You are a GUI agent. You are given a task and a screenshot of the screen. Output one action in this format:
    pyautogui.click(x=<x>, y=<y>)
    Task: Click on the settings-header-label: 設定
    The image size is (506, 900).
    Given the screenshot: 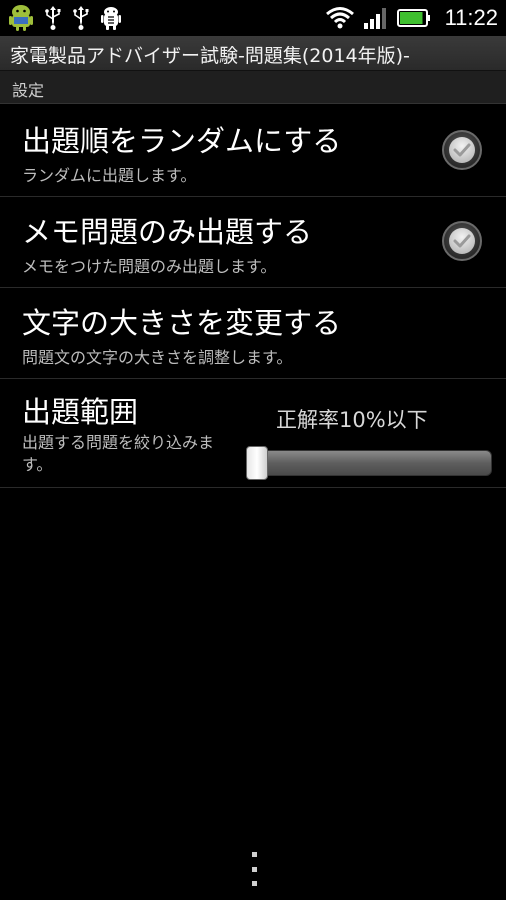 What is the action you would take?
    pyautogui.click(x=28, y=90)
    